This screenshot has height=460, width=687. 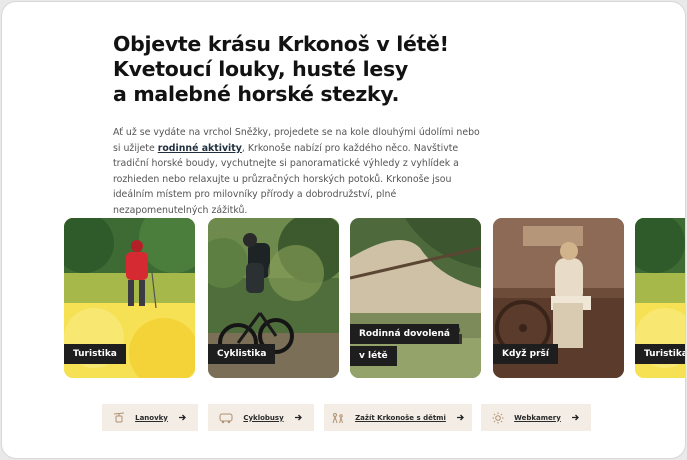 I want to click on sun-icon, so click(x=498, y=418).